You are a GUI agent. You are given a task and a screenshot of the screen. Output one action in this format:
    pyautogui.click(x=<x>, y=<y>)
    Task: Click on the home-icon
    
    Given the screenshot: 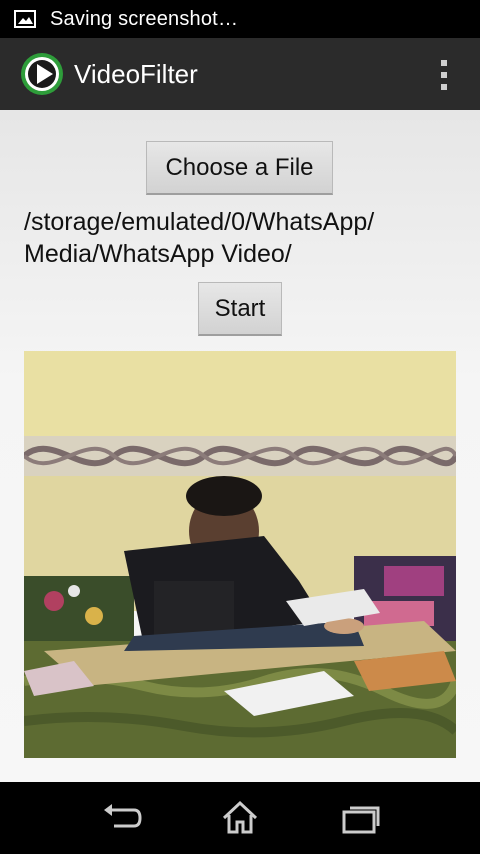 What is the action you would take?
    pyautogui.click(x=240, y=818)
    